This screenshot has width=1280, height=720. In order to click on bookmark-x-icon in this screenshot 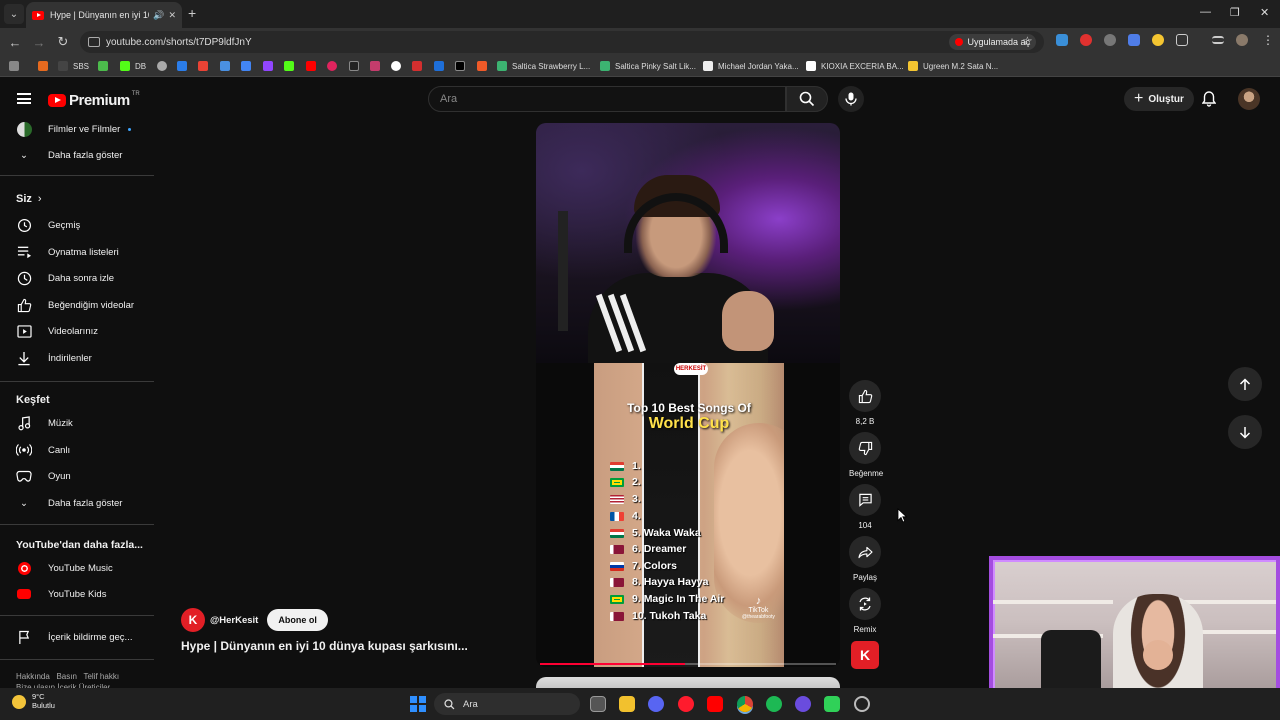, I will do `click(462, 66)`.